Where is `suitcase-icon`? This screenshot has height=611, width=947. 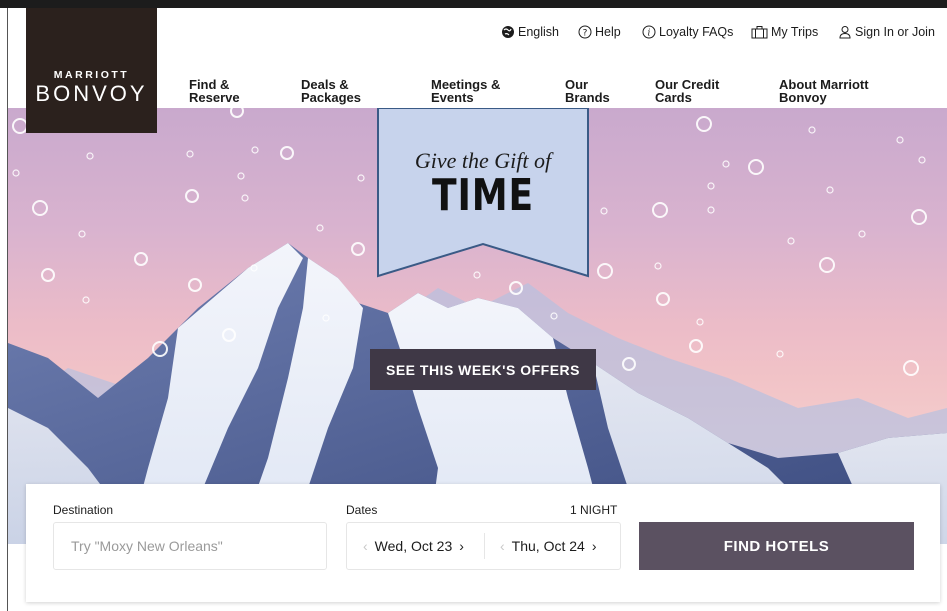
suitcase-icon is located at coordinates (759, 32).